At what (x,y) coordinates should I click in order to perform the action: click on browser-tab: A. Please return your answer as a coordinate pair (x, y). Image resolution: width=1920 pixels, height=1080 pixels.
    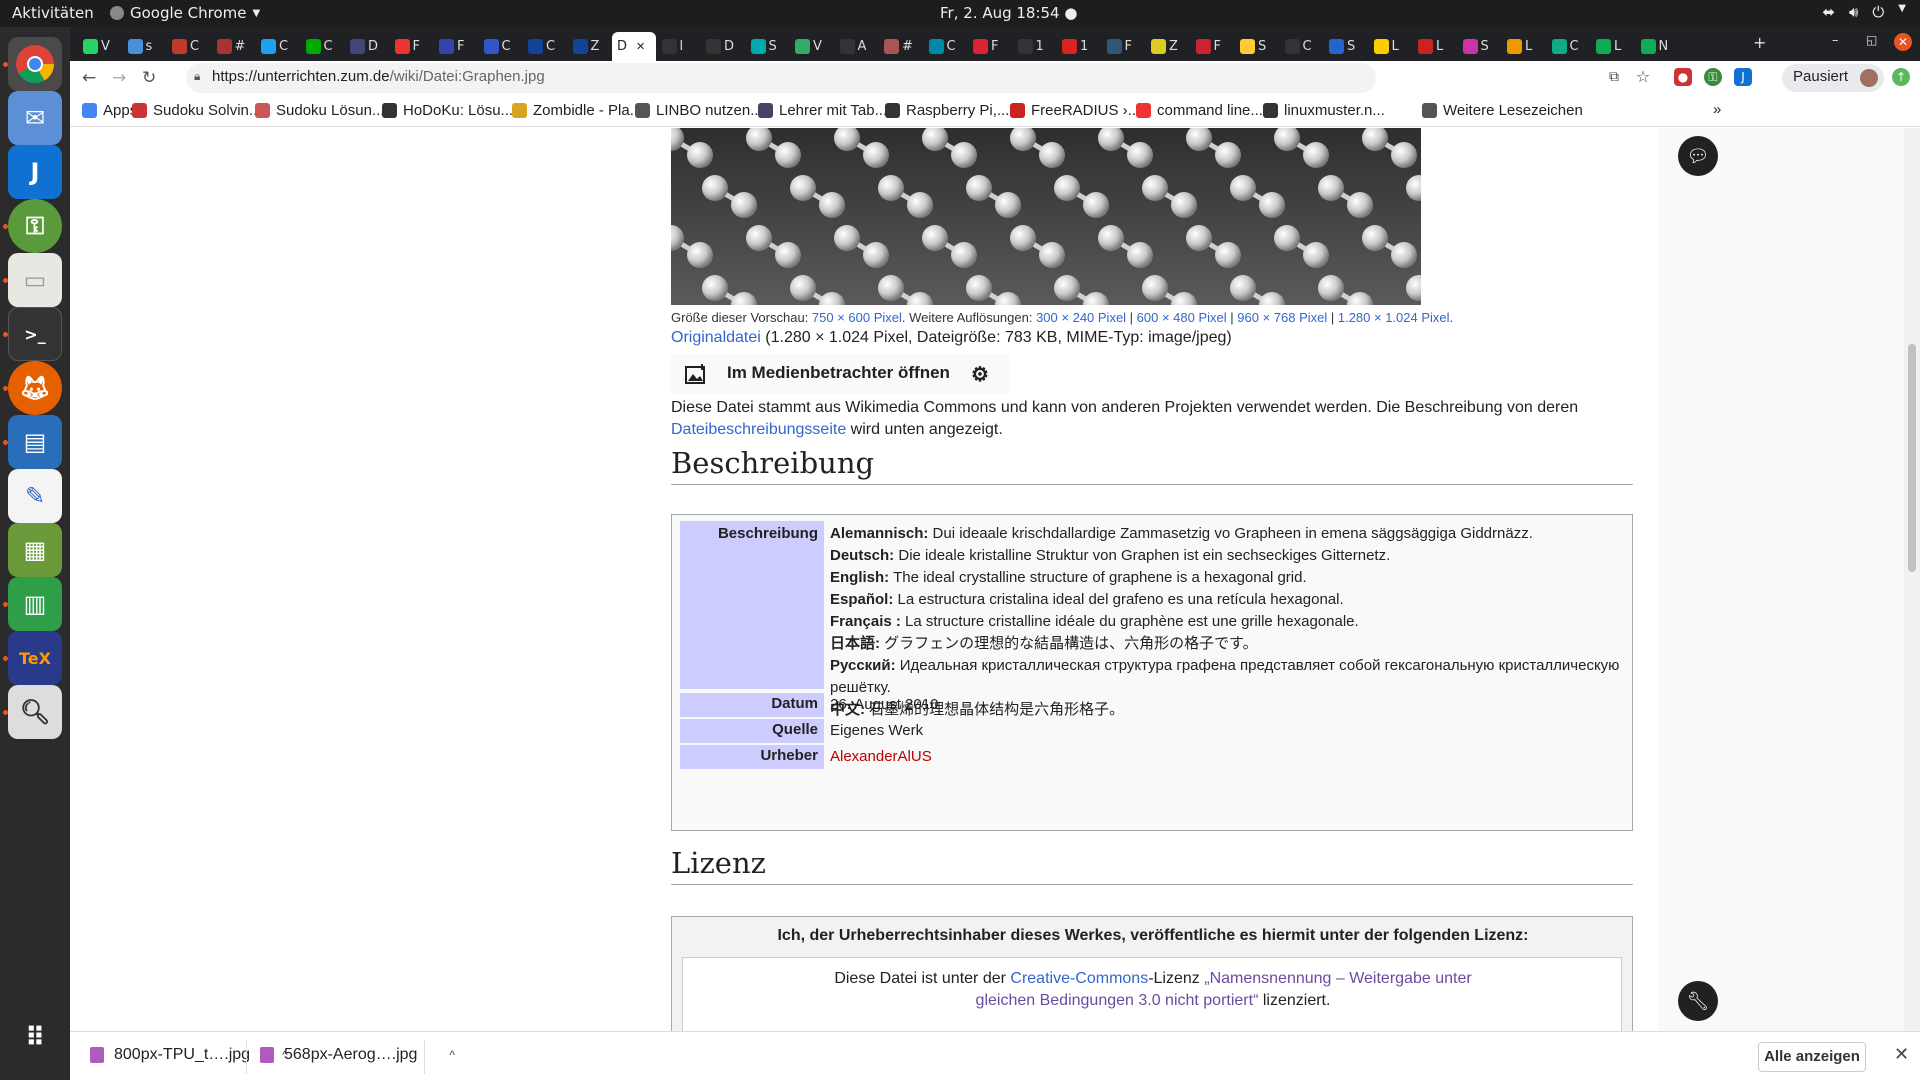
    Looking at the image, I should click on (853, 46).